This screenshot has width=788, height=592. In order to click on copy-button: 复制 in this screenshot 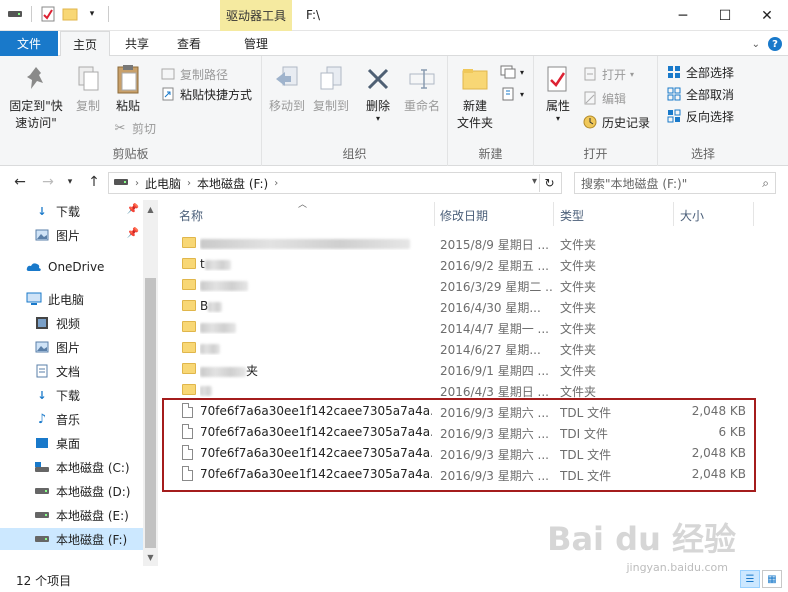, I will do `click(88, 88)`.